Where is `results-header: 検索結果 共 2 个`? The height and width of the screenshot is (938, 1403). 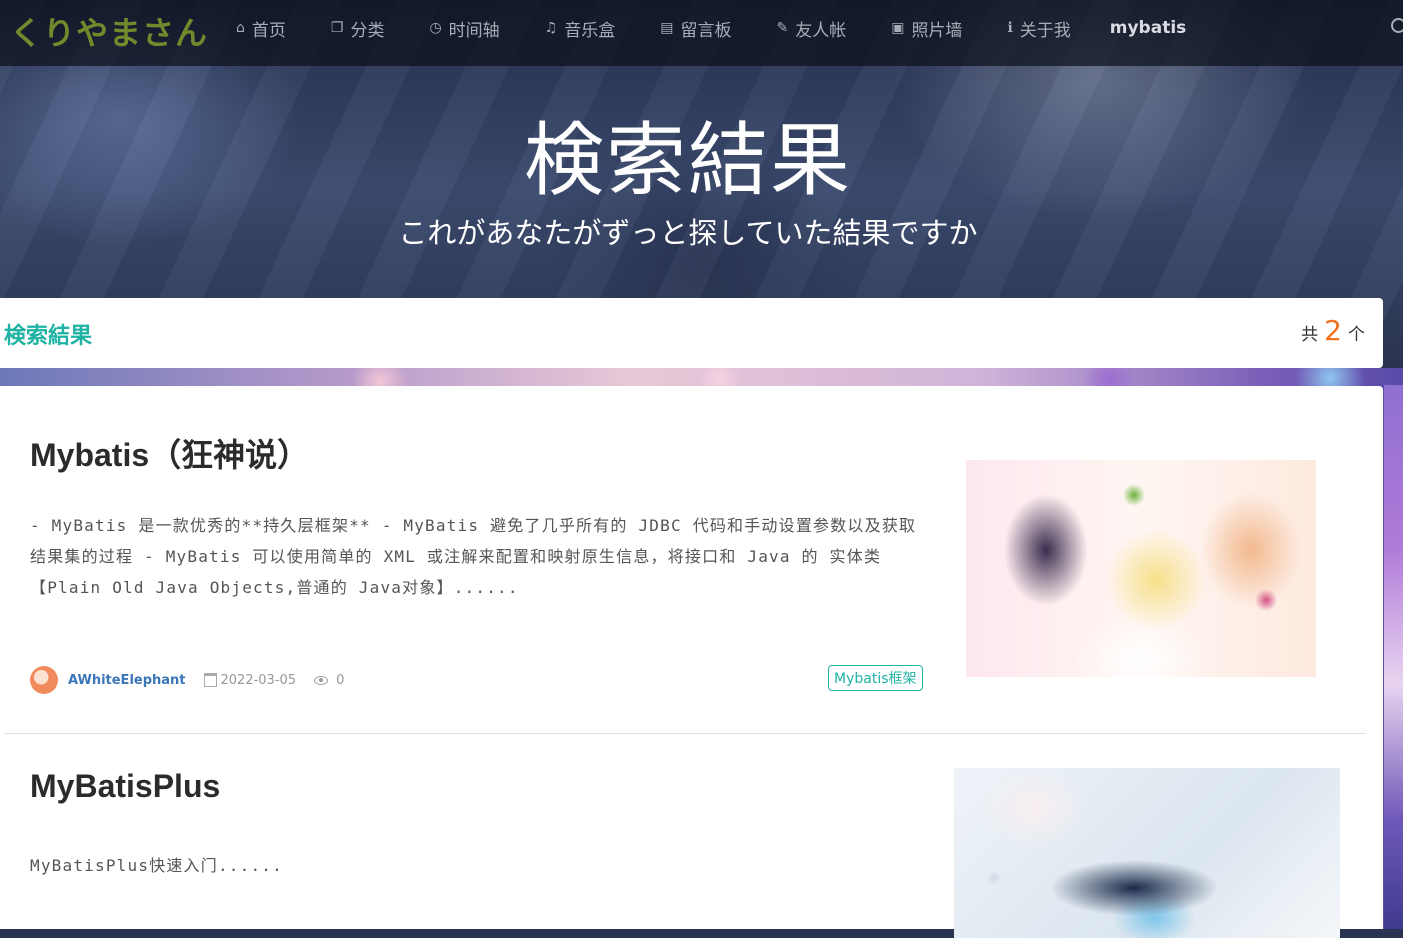
results-header: 検索結果 共 2 个 is located at coordinates (691, 333).